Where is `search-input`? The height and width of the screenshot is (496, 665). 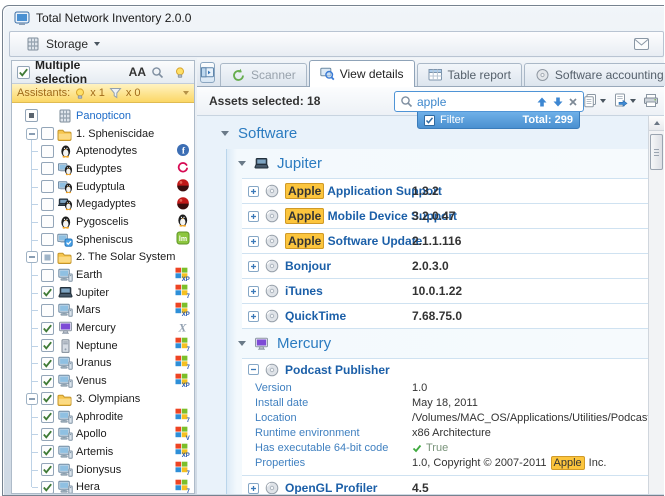
search-input is located at coordinates (474, 101).